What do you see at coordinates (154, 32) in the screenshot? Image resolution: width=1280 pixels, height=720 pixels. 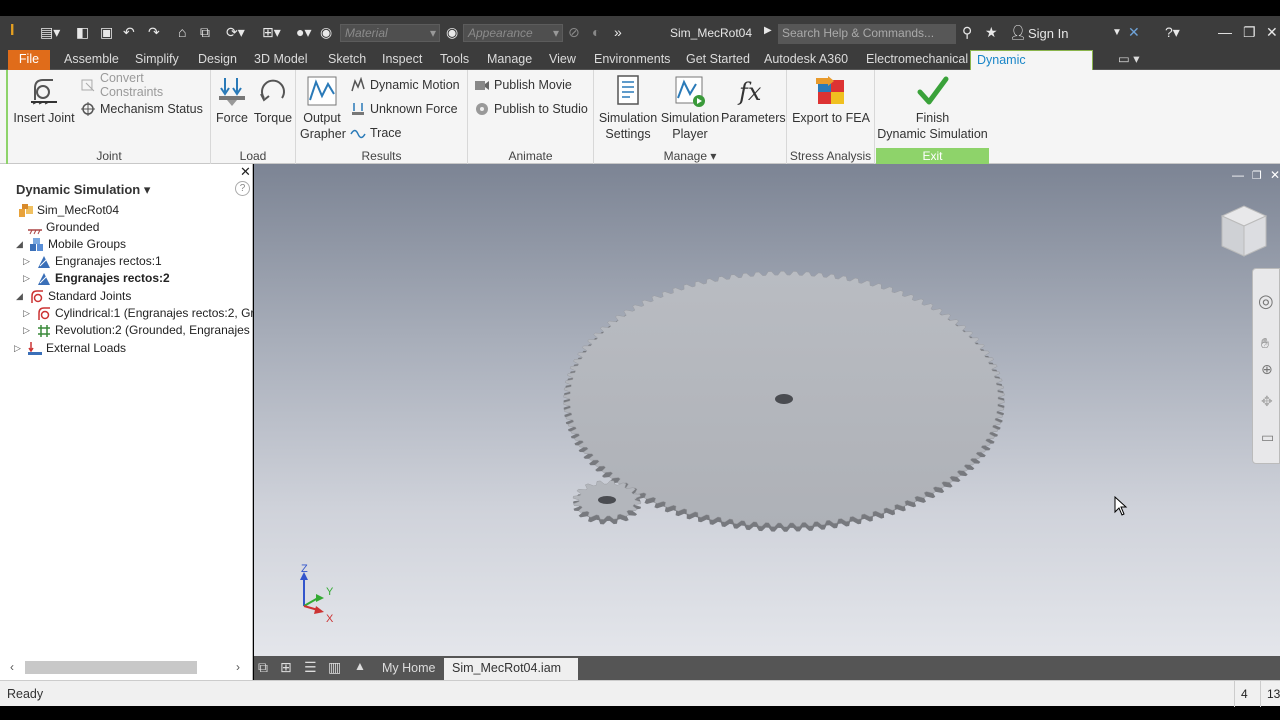 I see `redo-icon: ↷` at bounding box center [154, 32].